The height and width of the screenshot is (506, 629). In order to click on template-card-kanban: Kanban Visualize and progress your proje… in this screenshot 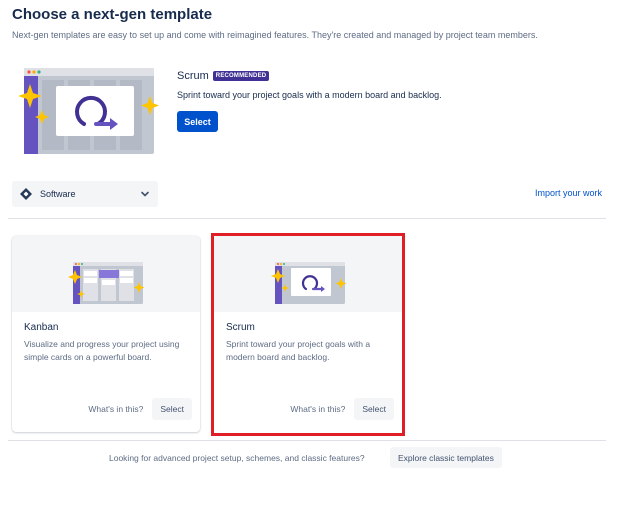, I will do `click(106, 334)`.